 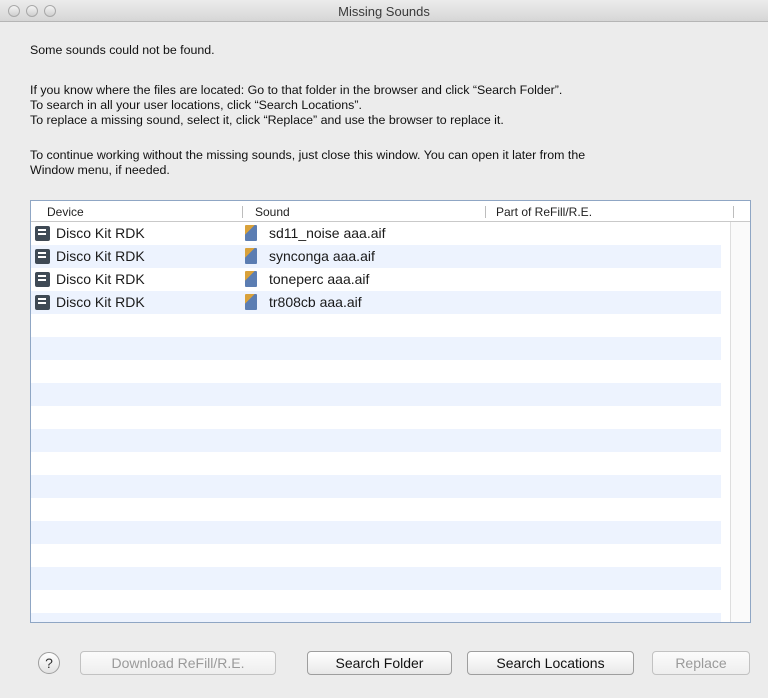 I want to click on window-title: Missing Sounds, so click(x=384, y=11).